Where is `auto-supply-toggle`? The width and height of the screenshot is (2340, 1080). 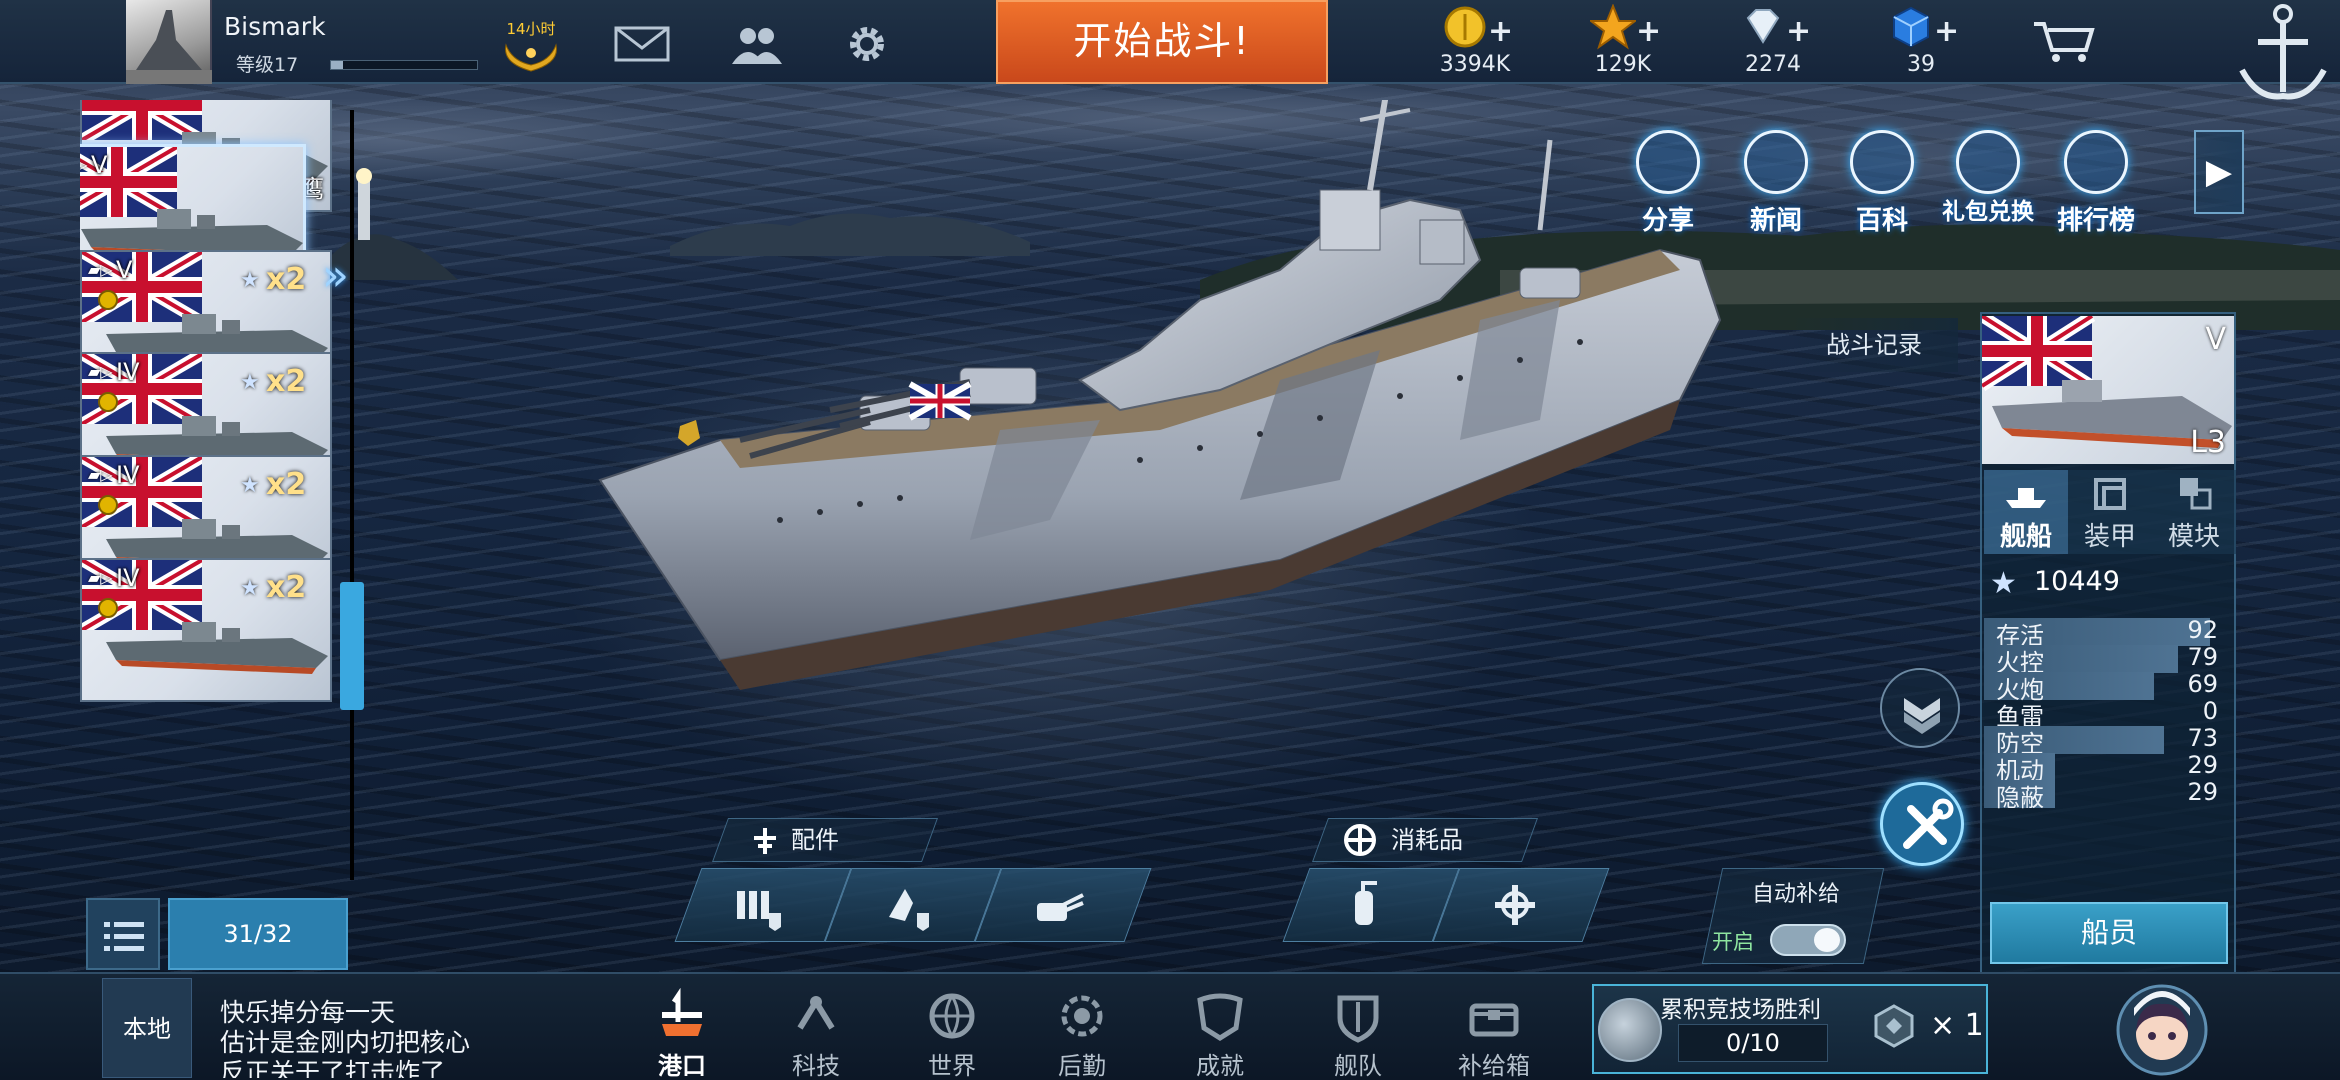
auto-supply-toggle is located at coordinates (1808, 940).